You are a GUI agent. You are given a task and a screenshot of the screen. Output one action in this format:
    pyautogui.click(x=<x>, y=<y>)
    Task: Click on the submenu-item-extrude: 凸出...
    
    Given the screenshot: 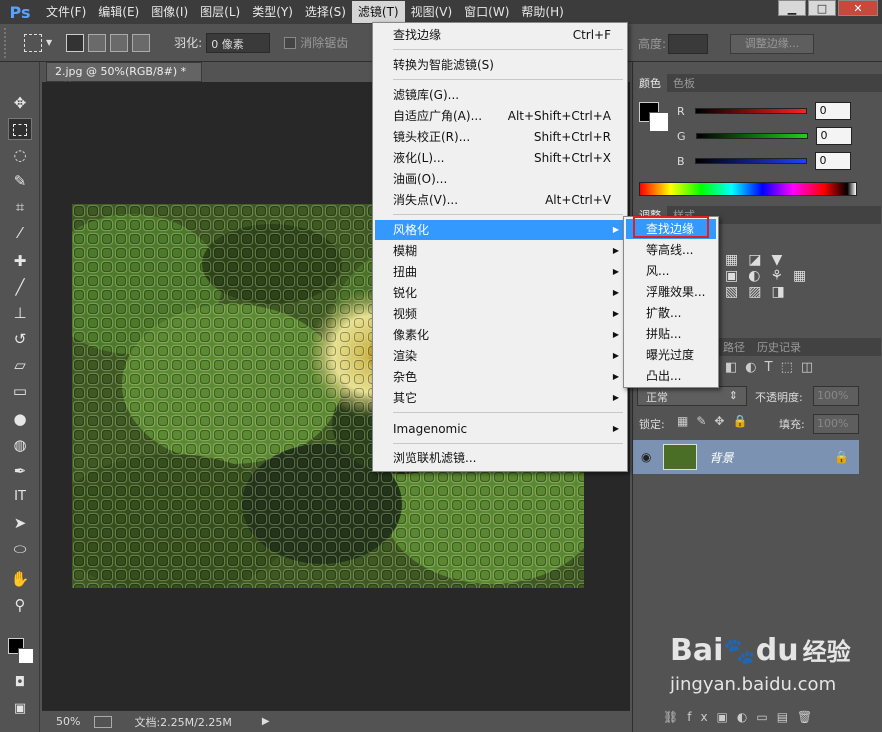 What is the action you would take?
    pyautogui.click(x=671, y=376)
    